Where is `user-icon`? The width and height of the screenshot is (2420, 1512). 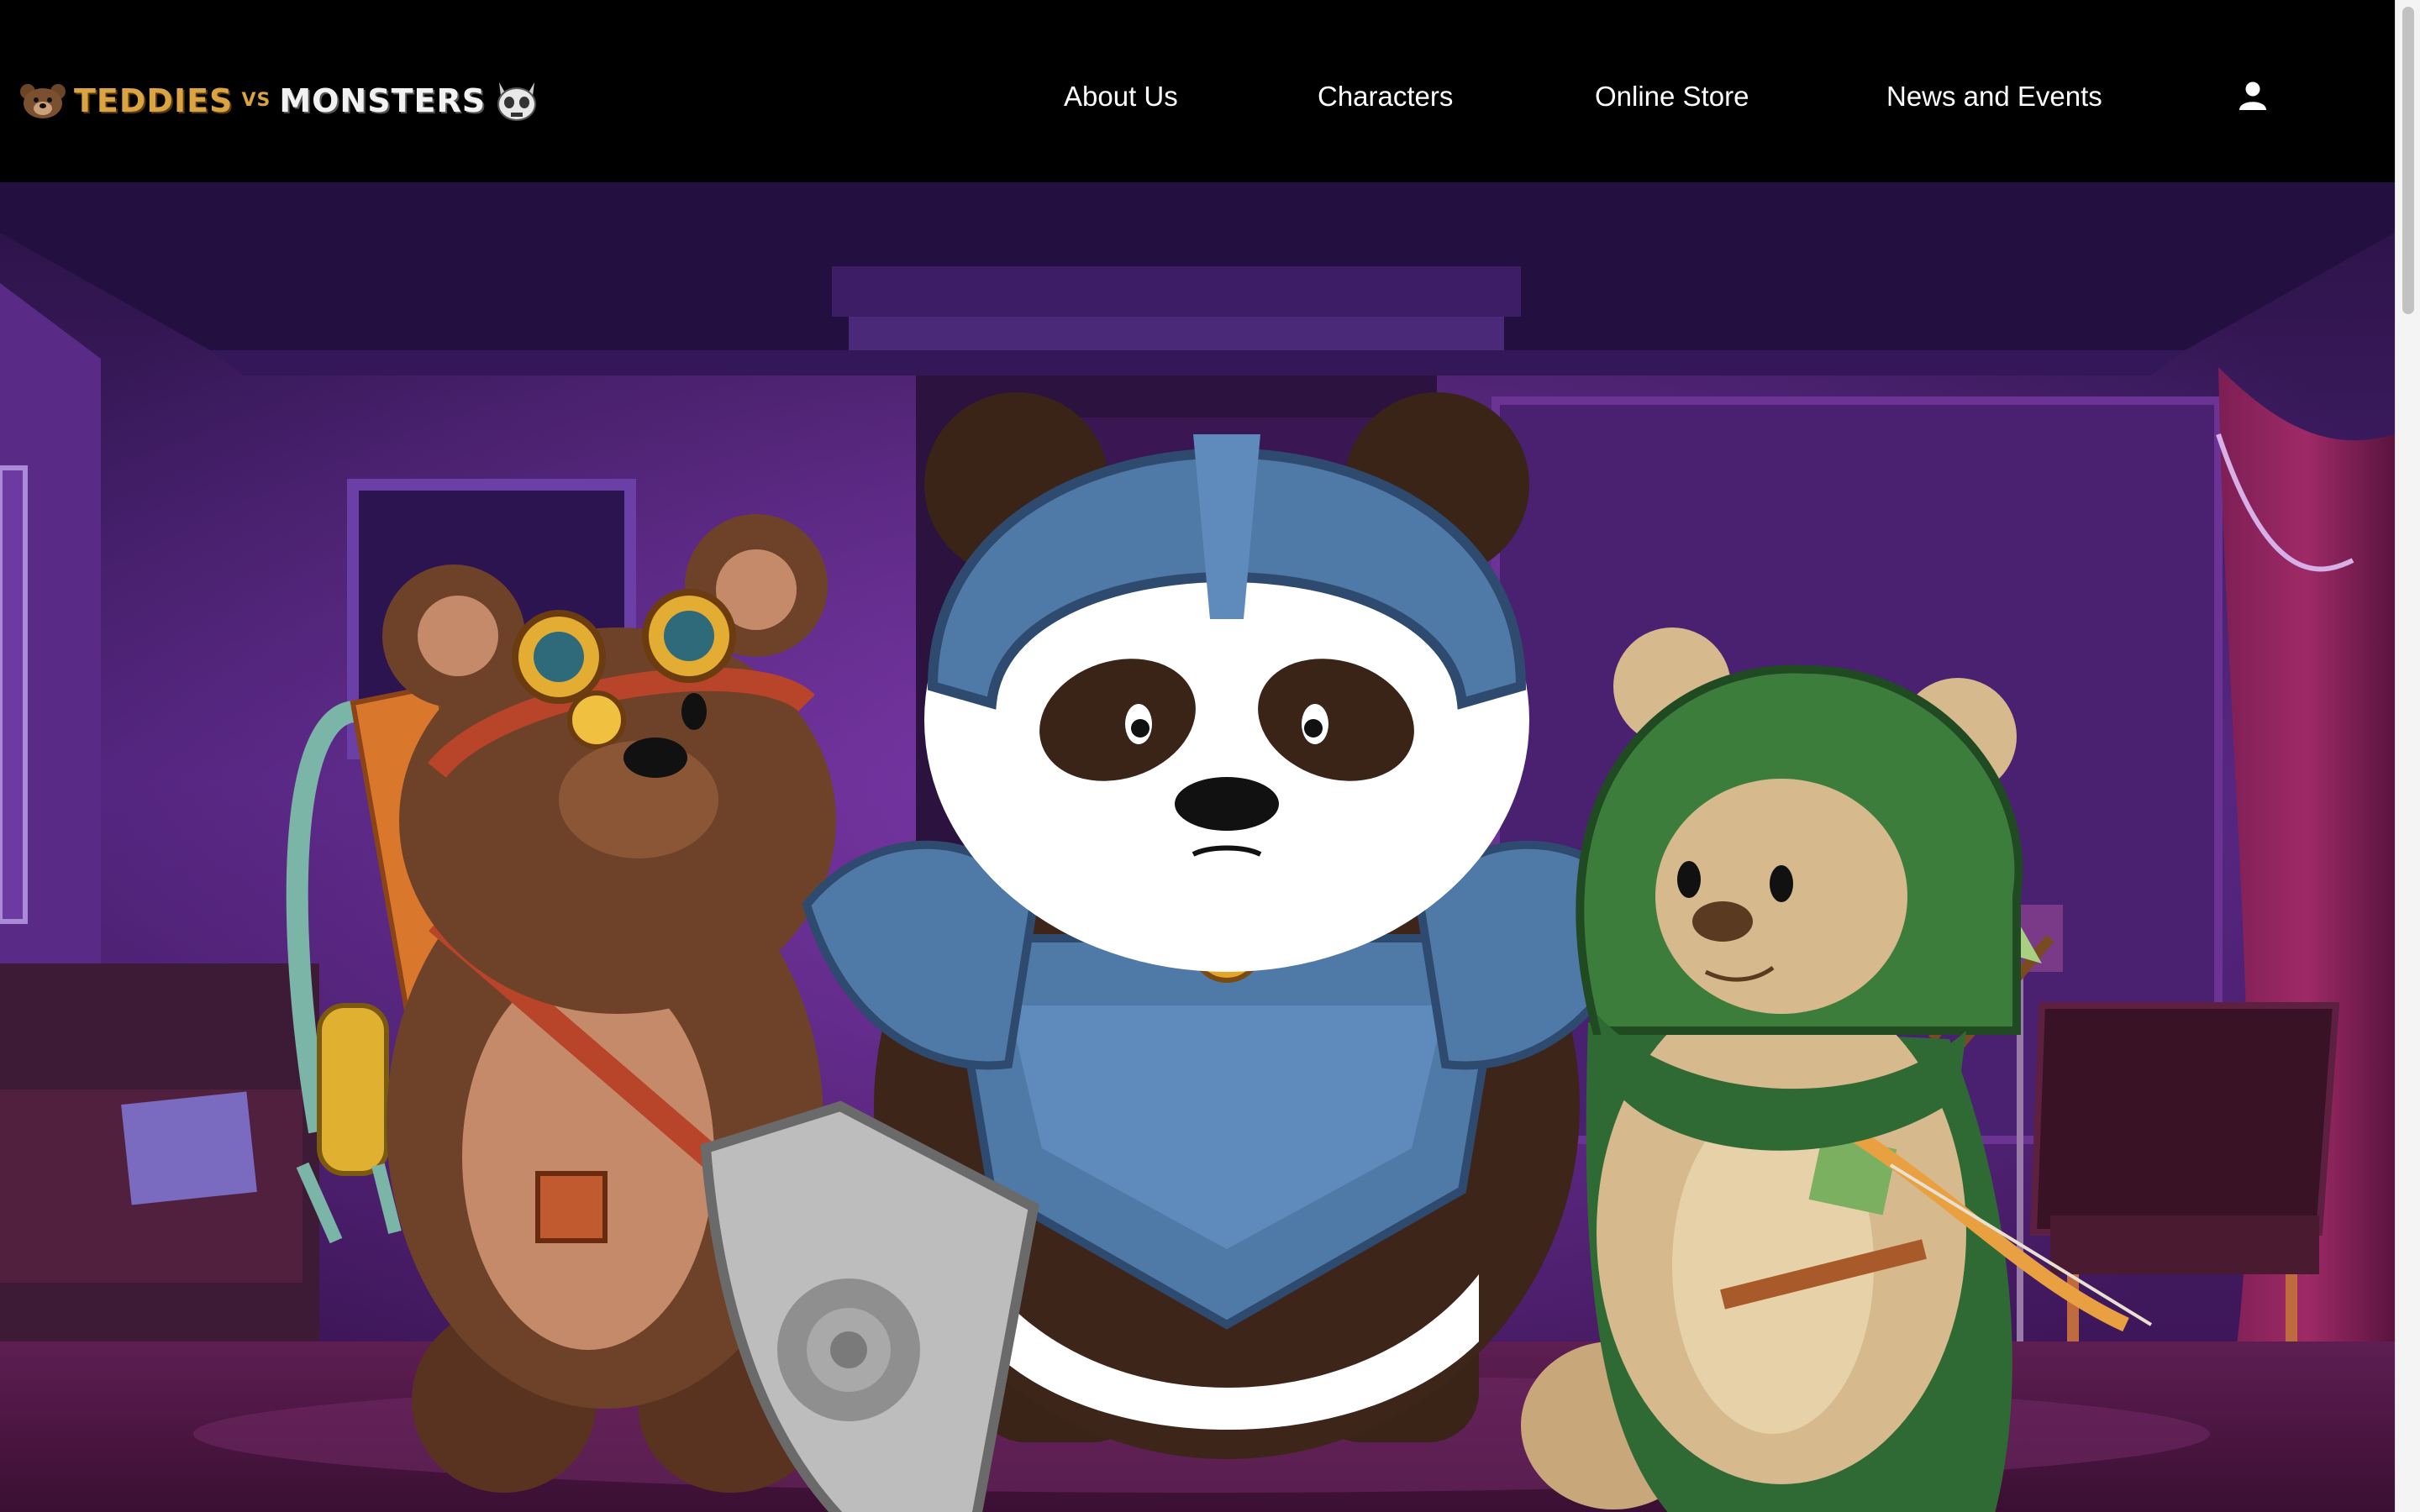 user-icon is located at coordinates (2252, 96).